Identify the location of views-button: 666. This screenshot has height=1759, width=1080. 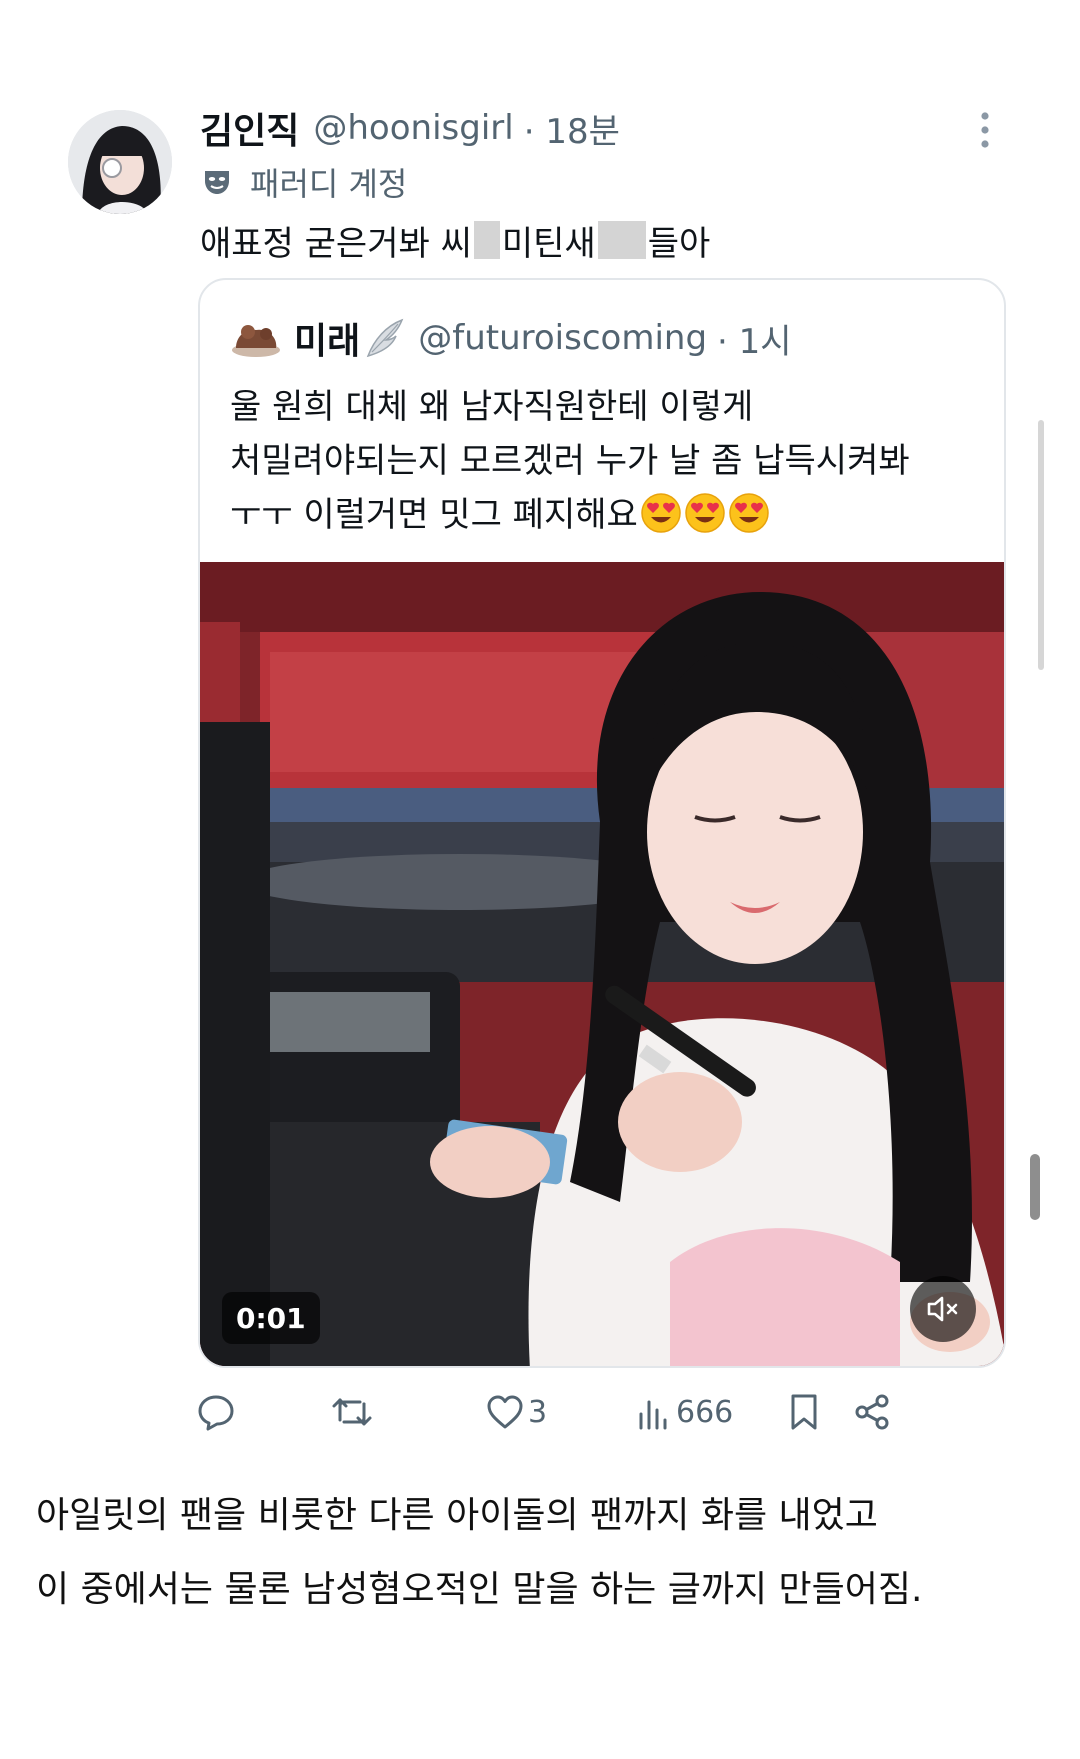
(684, 1412).